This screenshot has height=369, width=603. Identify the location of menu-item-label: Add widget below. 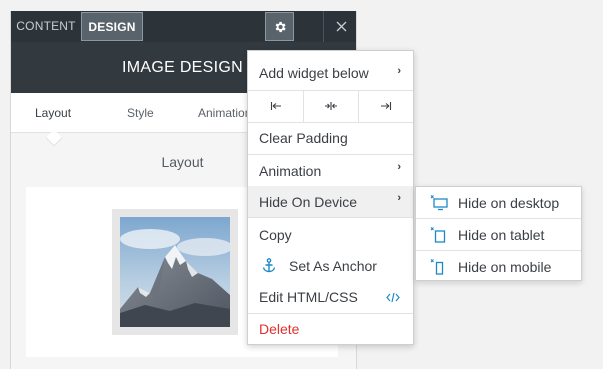
(314, 73).